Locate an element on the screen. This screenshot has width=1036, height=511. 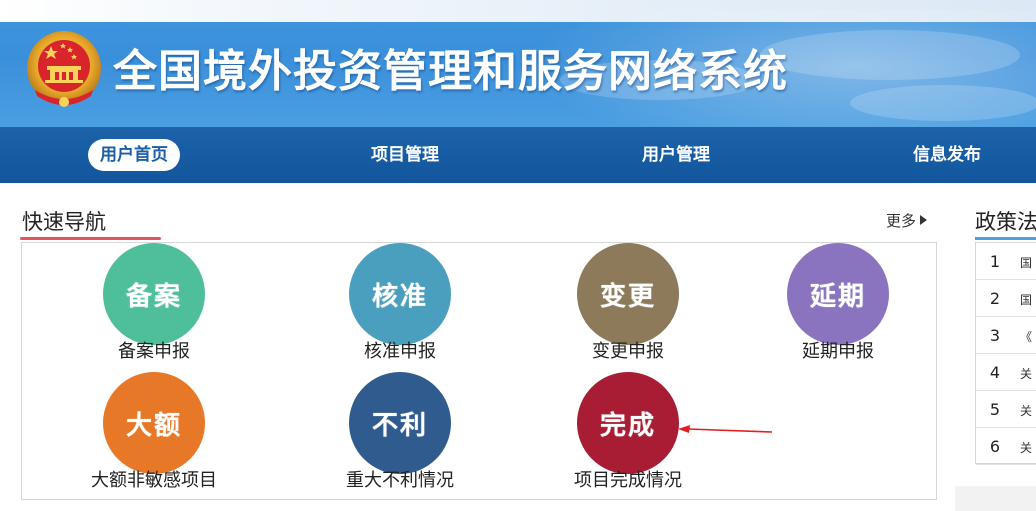
policy-row-number: 1 is located at coordinates (995, 261).